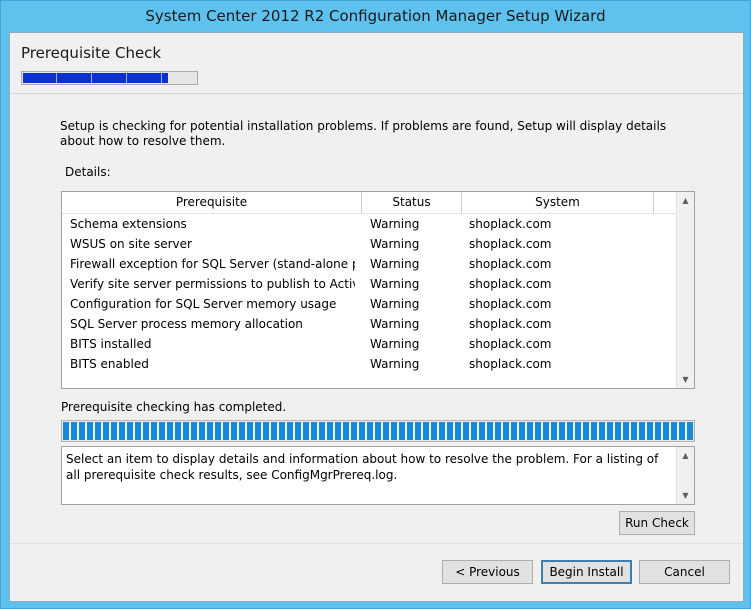 This screenshot has height=609, width=751. What do you see at coordinates (558, 202) in the screenshot?
I see `column-header-system: System` at bounding box center [558, 202].